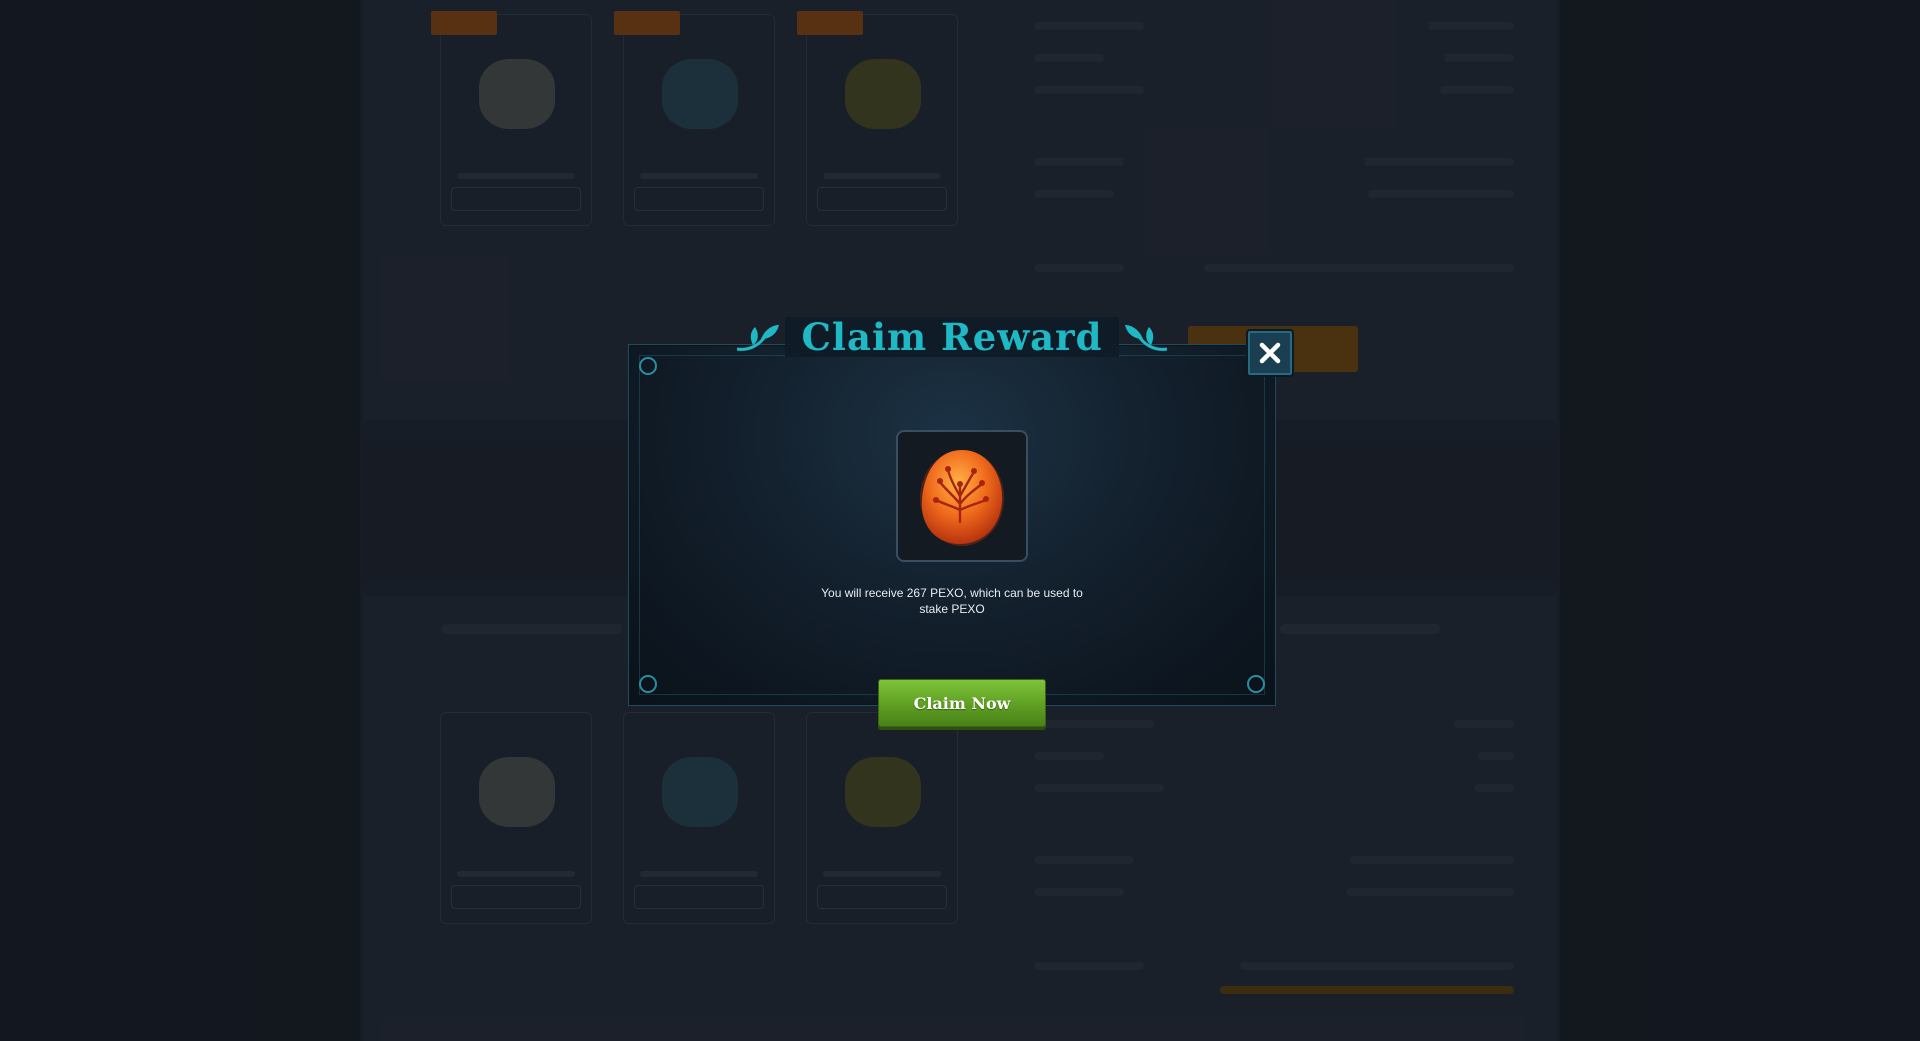 The height and width of the screenshot is (1041, 1920). I want to click on modal-title: Claim Reward, so click(952, 337).